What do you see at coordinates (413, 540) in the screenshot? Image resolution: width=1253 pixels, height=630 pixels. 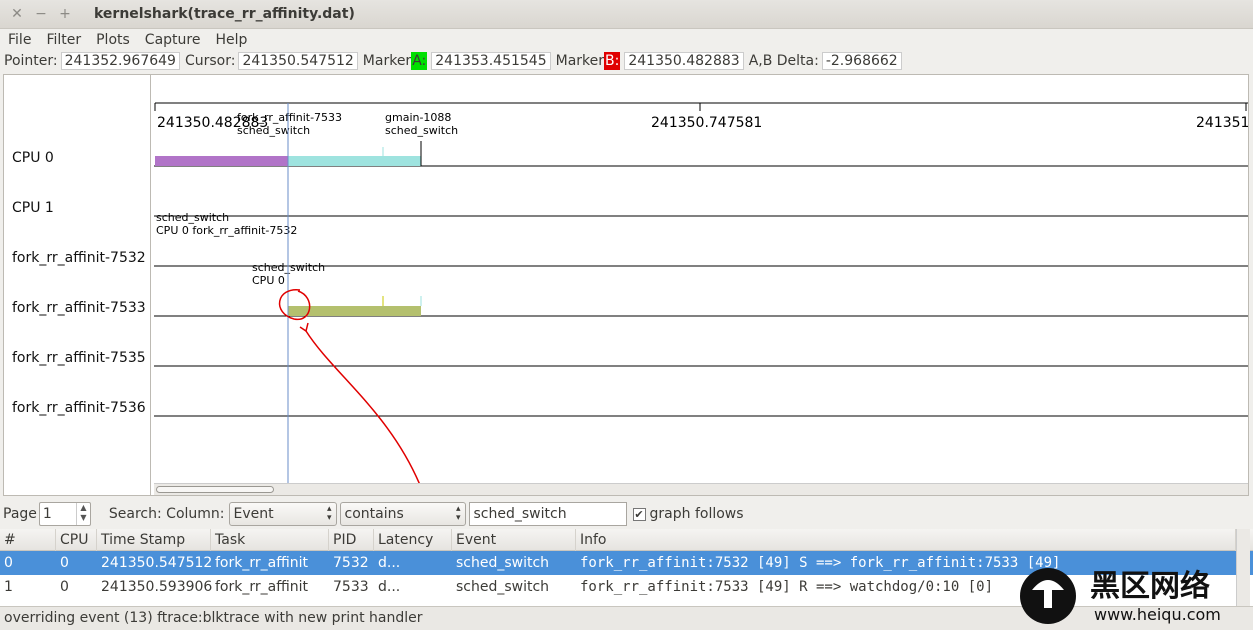 I see `column-header-latency: Latency` at bounding box center [413, 540].